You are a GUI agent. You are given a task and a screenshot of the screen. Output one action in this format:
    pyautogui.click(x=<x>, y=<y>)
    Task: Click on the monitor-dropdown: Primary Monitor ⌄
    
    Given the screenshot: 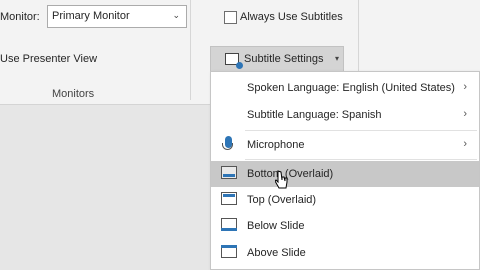 What is the action you would take?
    pyautogui.click(x=117, y=16)
    